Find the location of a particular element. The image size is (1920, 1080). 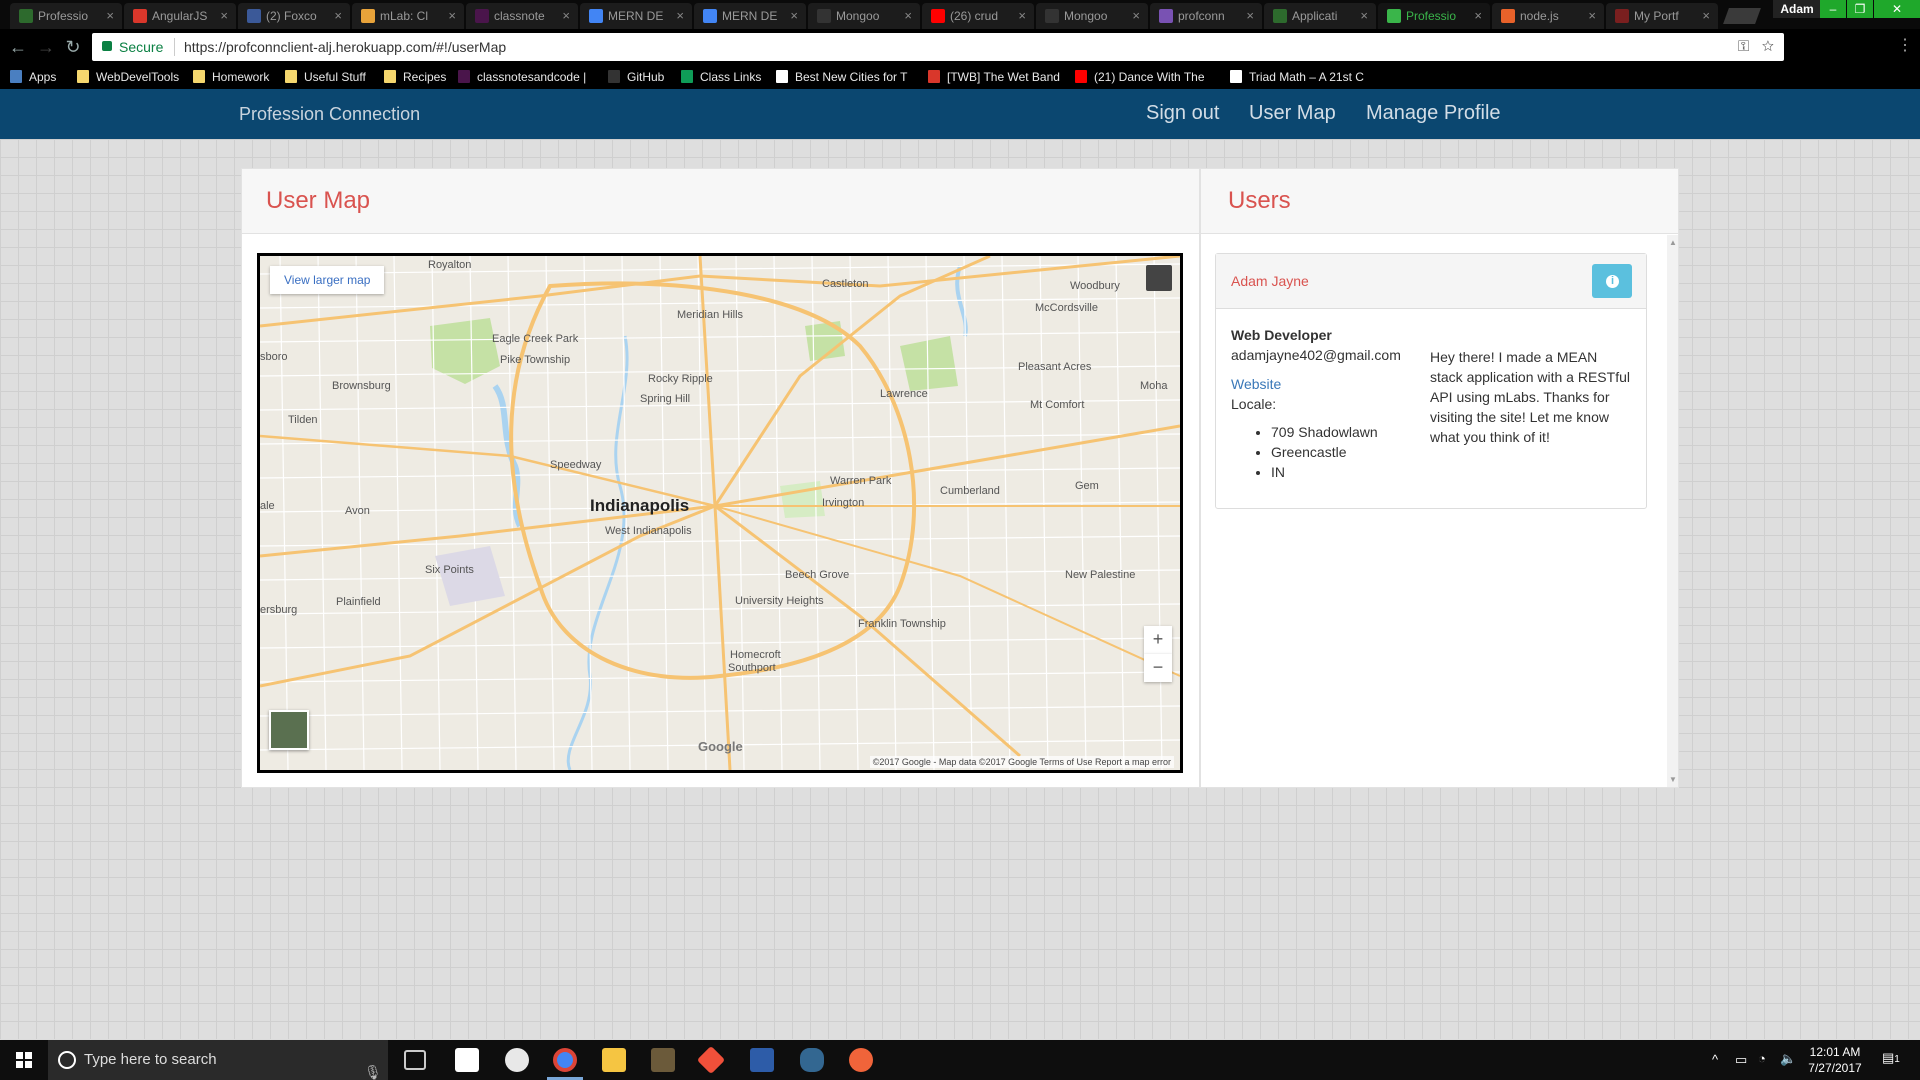

powershell-icon is located at coordinates (762, 1060).